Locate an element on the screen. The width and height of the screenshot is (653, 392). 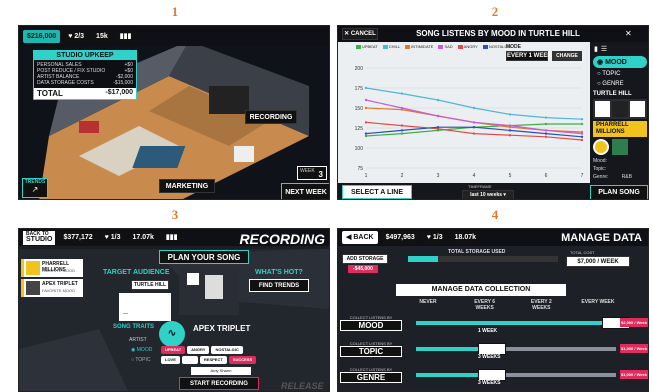
mood-option: ANGRY is located at coordinates (198, 350).